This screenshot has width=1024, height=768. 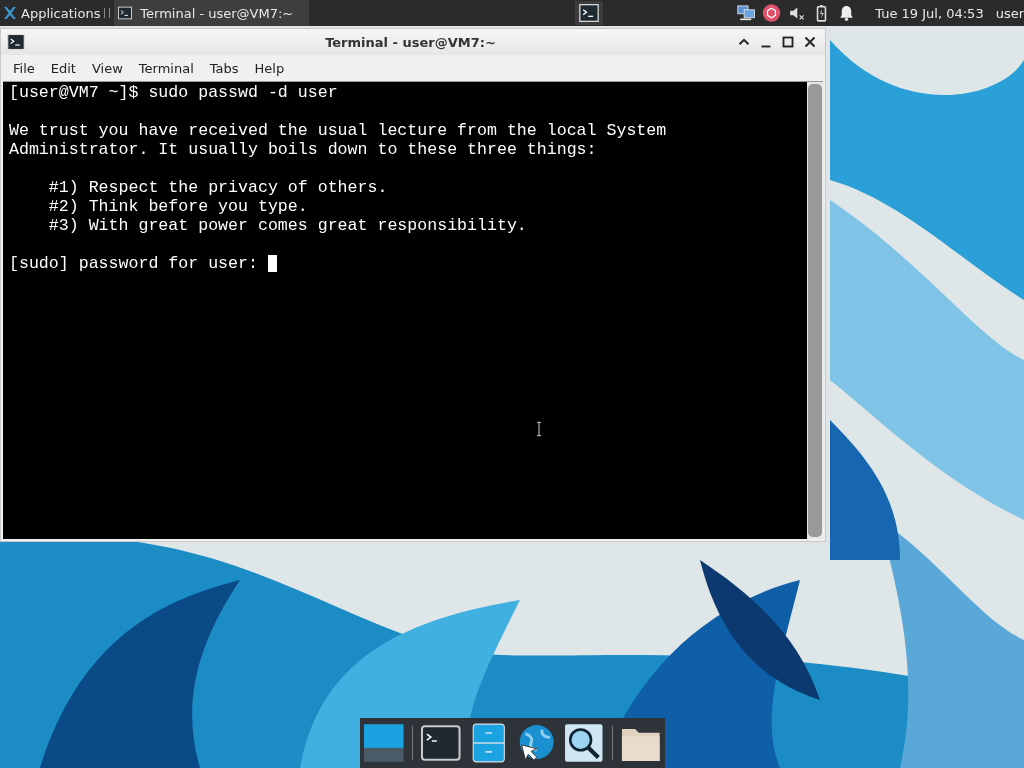 I want to click on menu-item: File, so click(x=24, y=68).